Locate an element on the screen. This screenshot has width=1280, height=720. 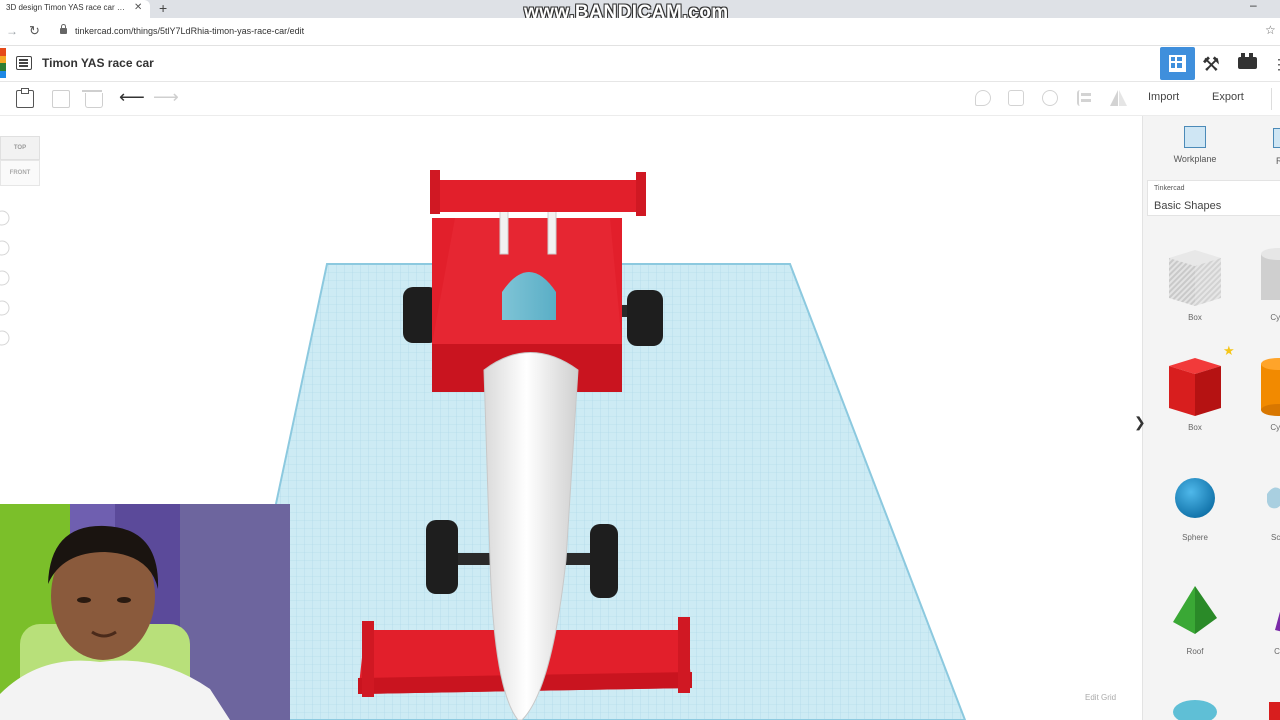
minimize-window-button: – is located at coordinates (1253, 6).